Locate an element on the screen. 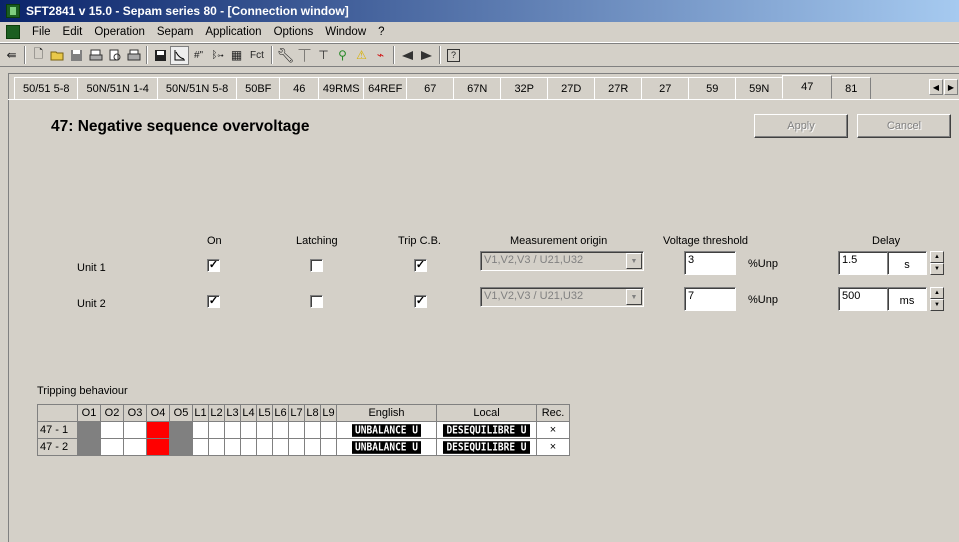  wrench-icon: 🔧︎ is located at coordinates (285, 55).